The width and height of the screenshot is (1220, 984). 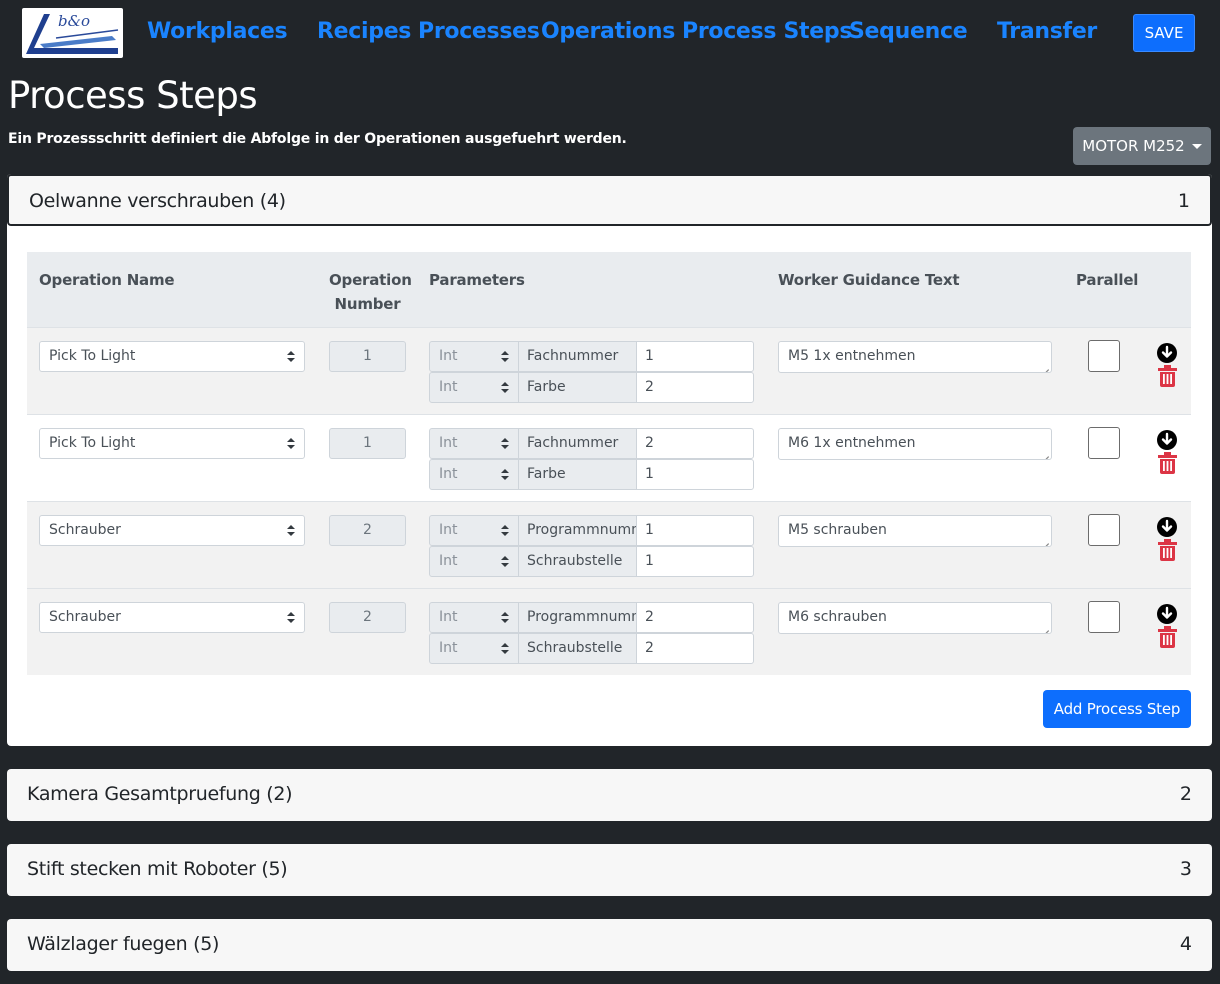 I want to click on product-dropdown: MOTOR M252, so click(x=1142, y=146).